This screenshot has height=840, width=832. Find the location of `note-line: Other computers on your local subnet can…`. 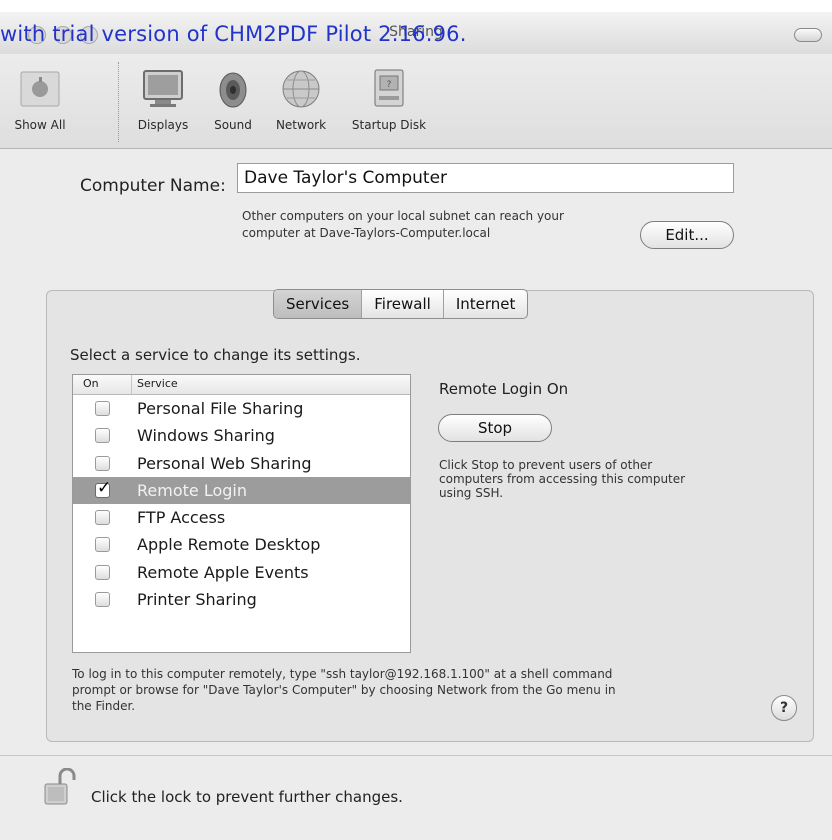

note-line: Other computers on your local subnet can… is located at coordinates (403, 216).